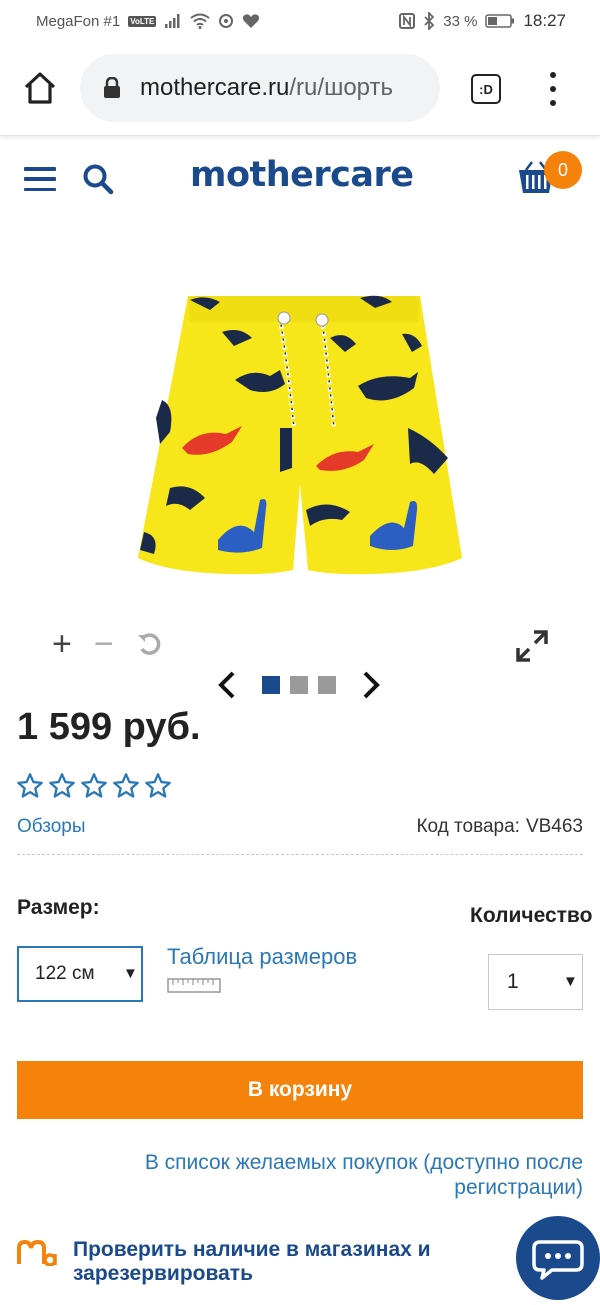  Describe the element at coordinates (58, 907) in the screenshot. I see `size-label: Размер:` at that location.